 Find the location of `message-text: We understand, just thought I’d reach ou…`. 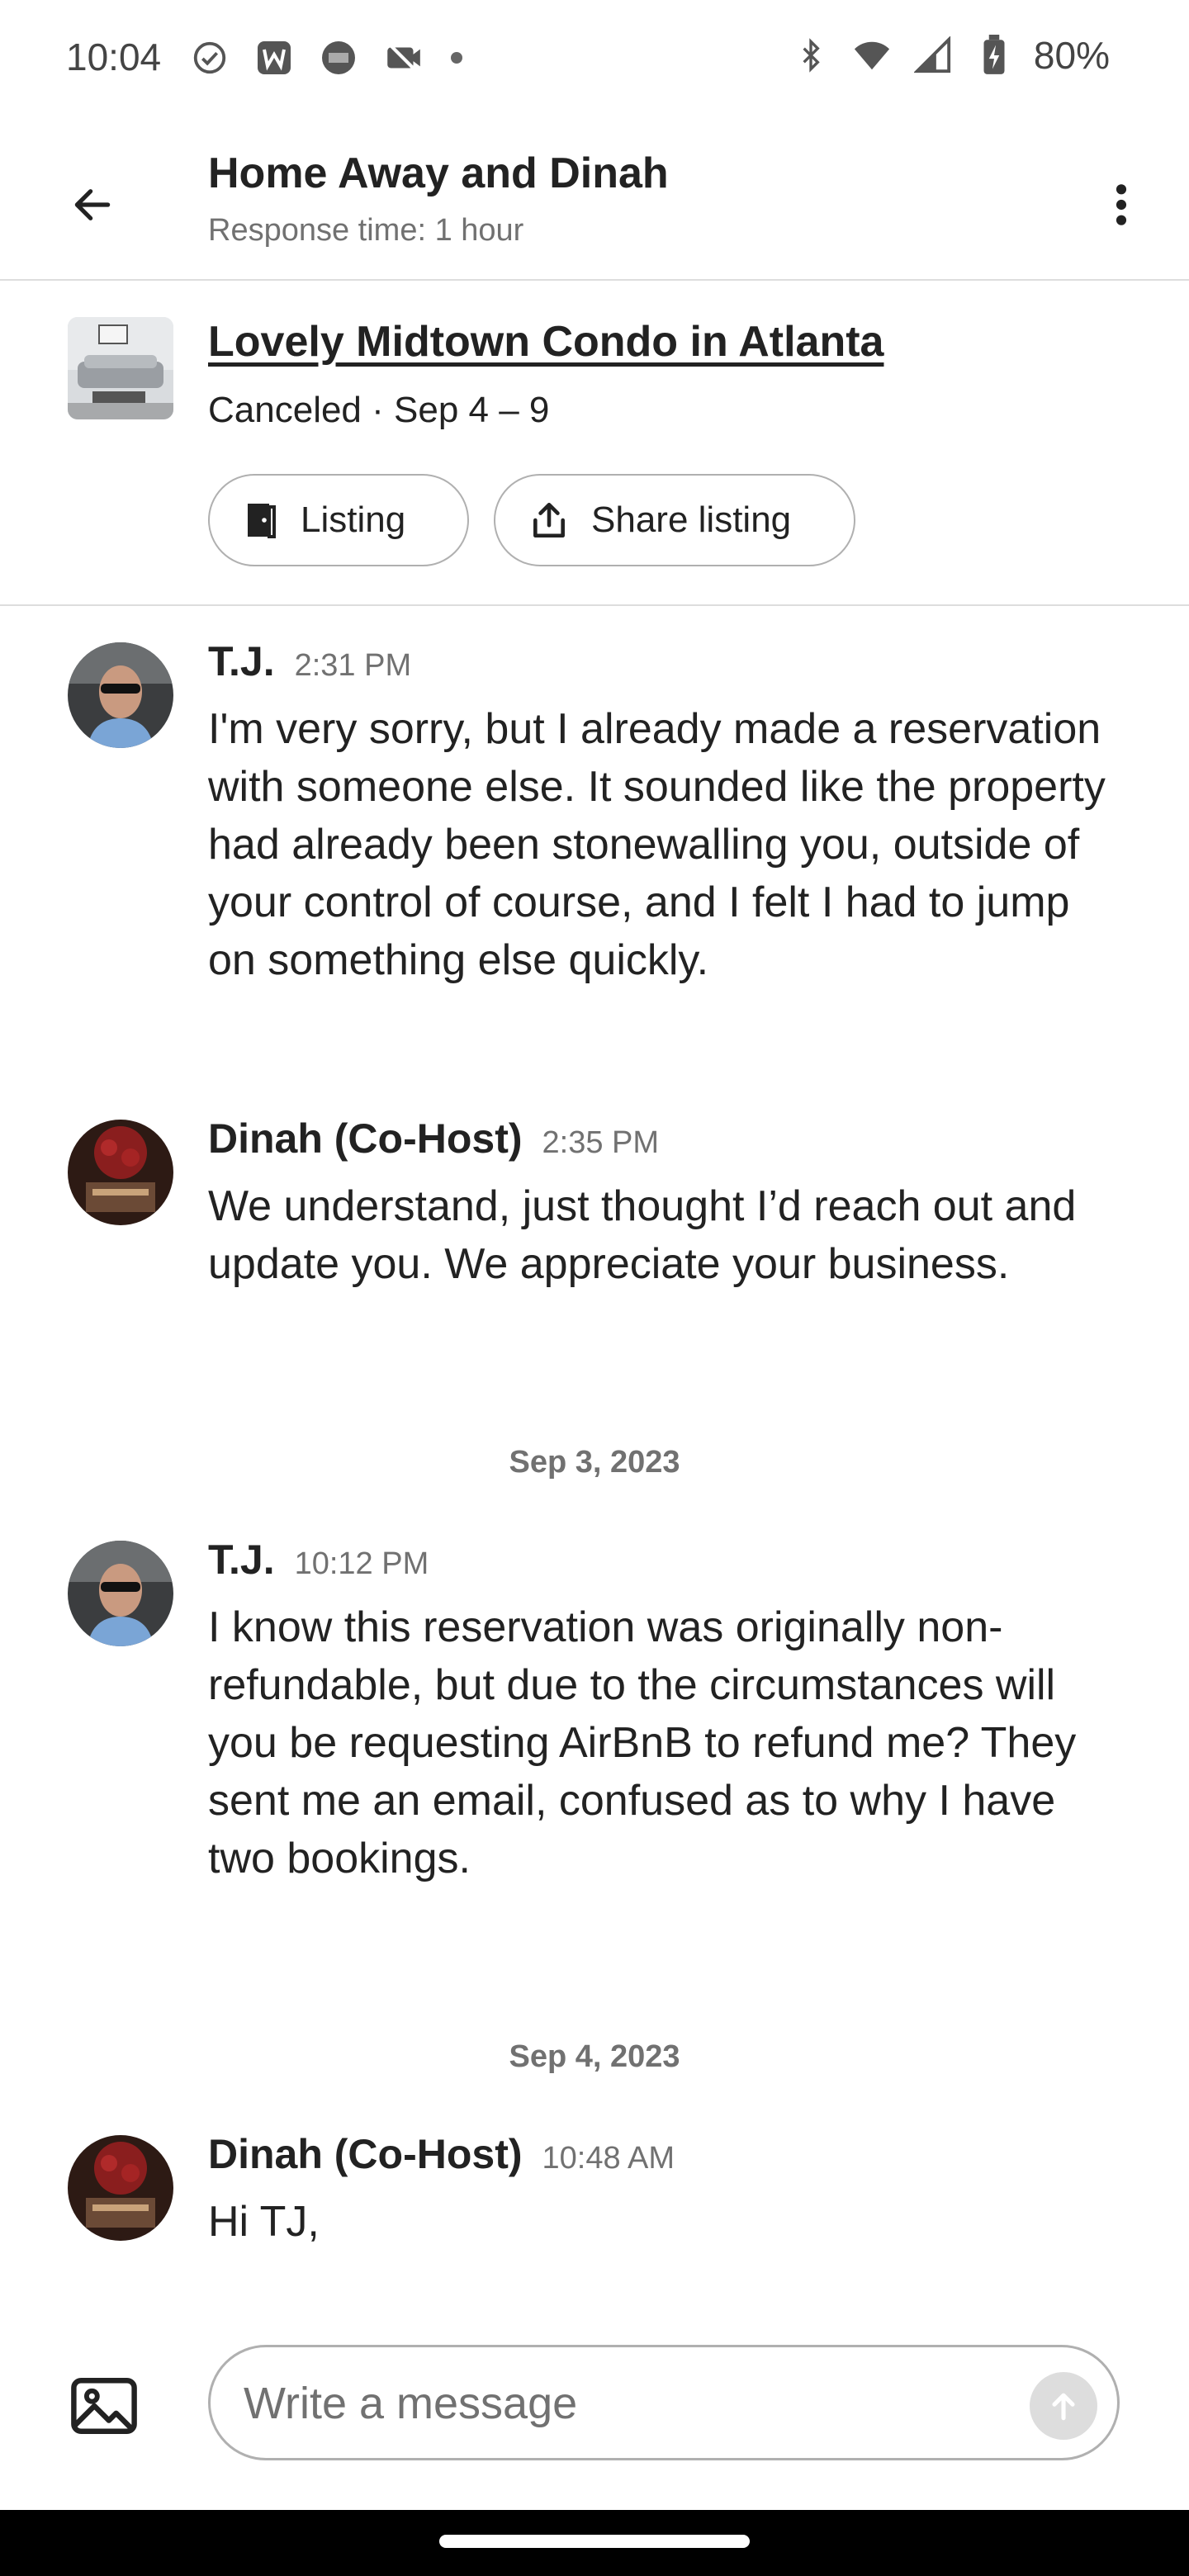

message-text: We understand, just thought I’d reach ou… is located at coordinates (642, 1235).